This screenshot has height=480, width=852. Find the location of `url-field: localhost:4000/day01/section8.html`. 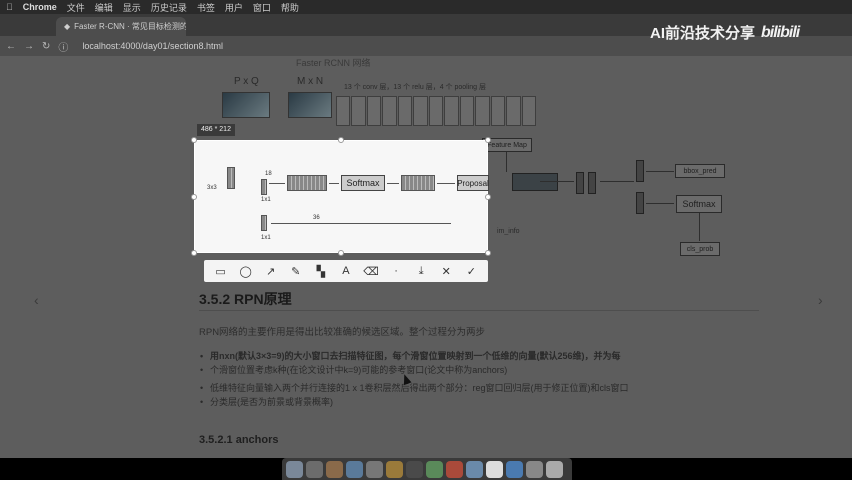

url-field: localhost:4000/day01/section8.html is located at coordinates (152, 46).